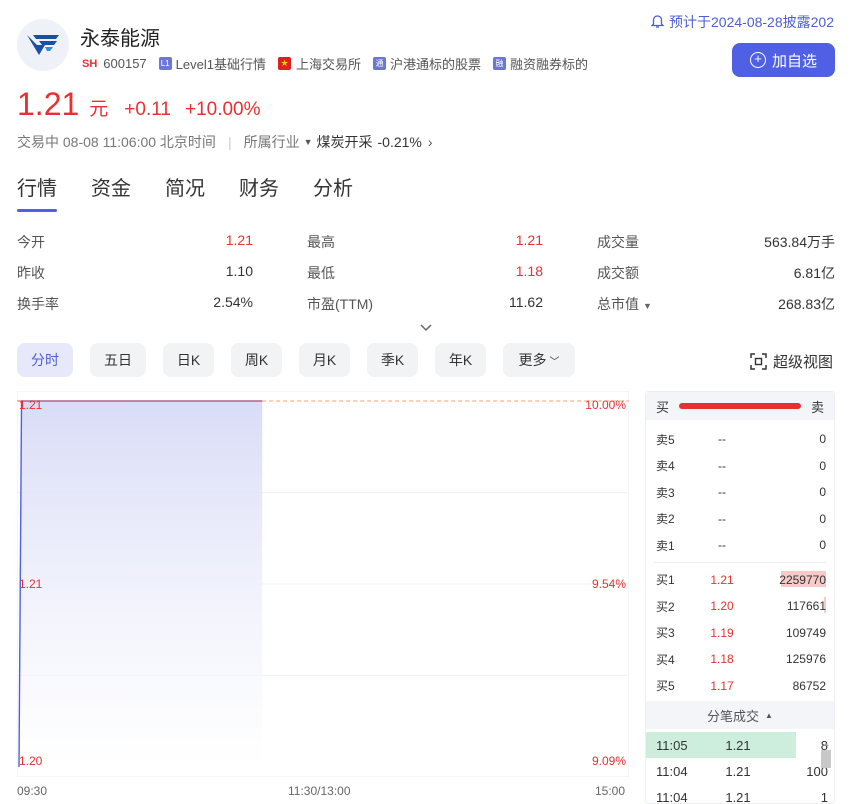 The image size is (866, 804). Describe the element at coordinates (116, 142) in the screenshot. I see `trade-status: 交易中 08-08 11:06:00 北京时间` at that location.